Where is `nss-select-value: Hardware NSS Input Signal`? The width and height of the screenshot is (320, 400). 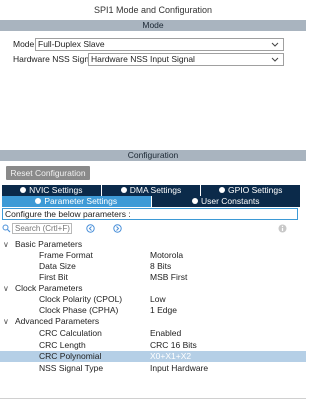 nss-select-value: Hardware NSS Input Signal is located at coordinates (143, 59).